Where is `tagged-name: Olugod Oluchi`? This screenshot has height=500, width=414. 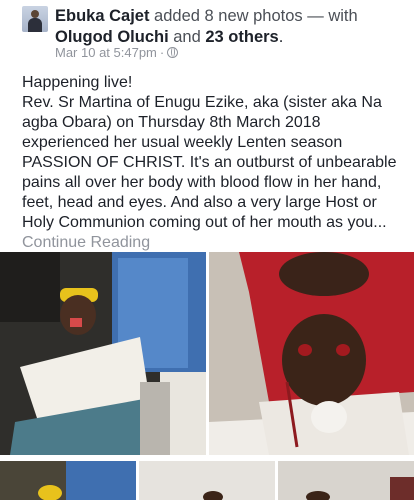 tagged-name: Olugod Oluchi is located at coordinates (112, 37).